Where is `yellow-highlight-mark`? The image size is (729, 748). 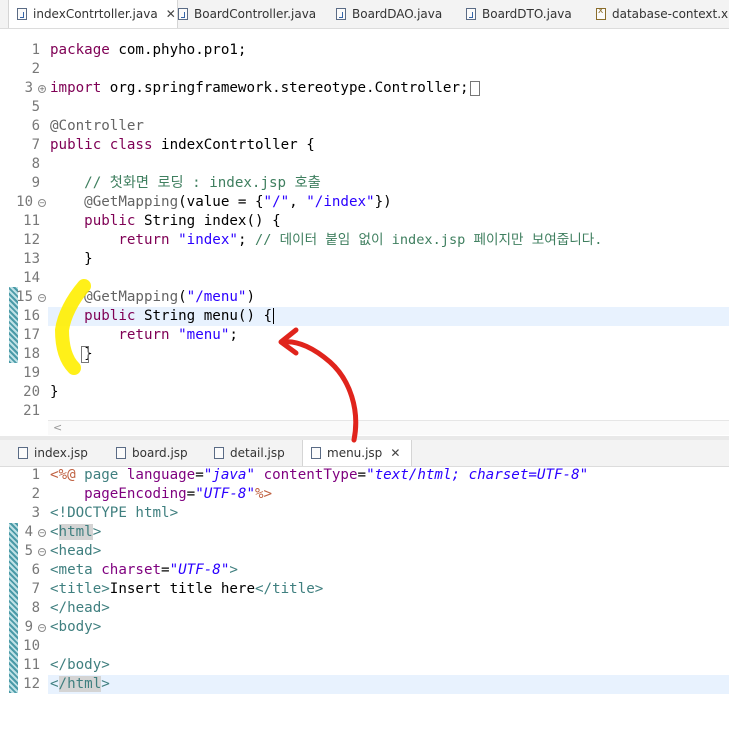
yellow-highlight-mark is located at coordinates (72, 327).